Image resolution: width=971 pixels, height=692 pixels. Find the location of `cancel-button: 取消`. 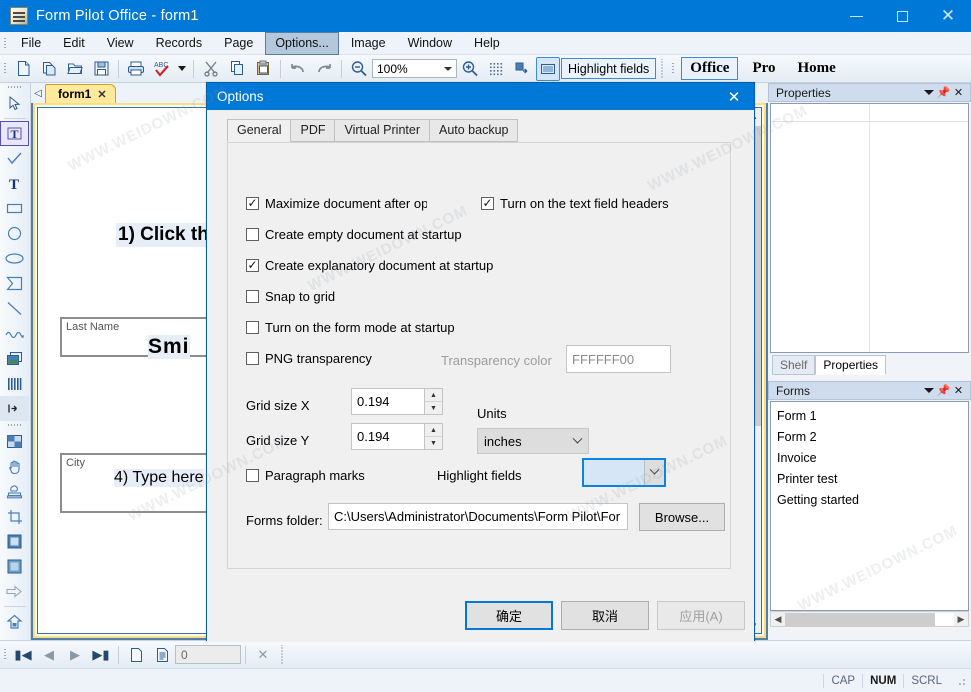

cancel-button: 取消 is located at coordinates (605, 615).